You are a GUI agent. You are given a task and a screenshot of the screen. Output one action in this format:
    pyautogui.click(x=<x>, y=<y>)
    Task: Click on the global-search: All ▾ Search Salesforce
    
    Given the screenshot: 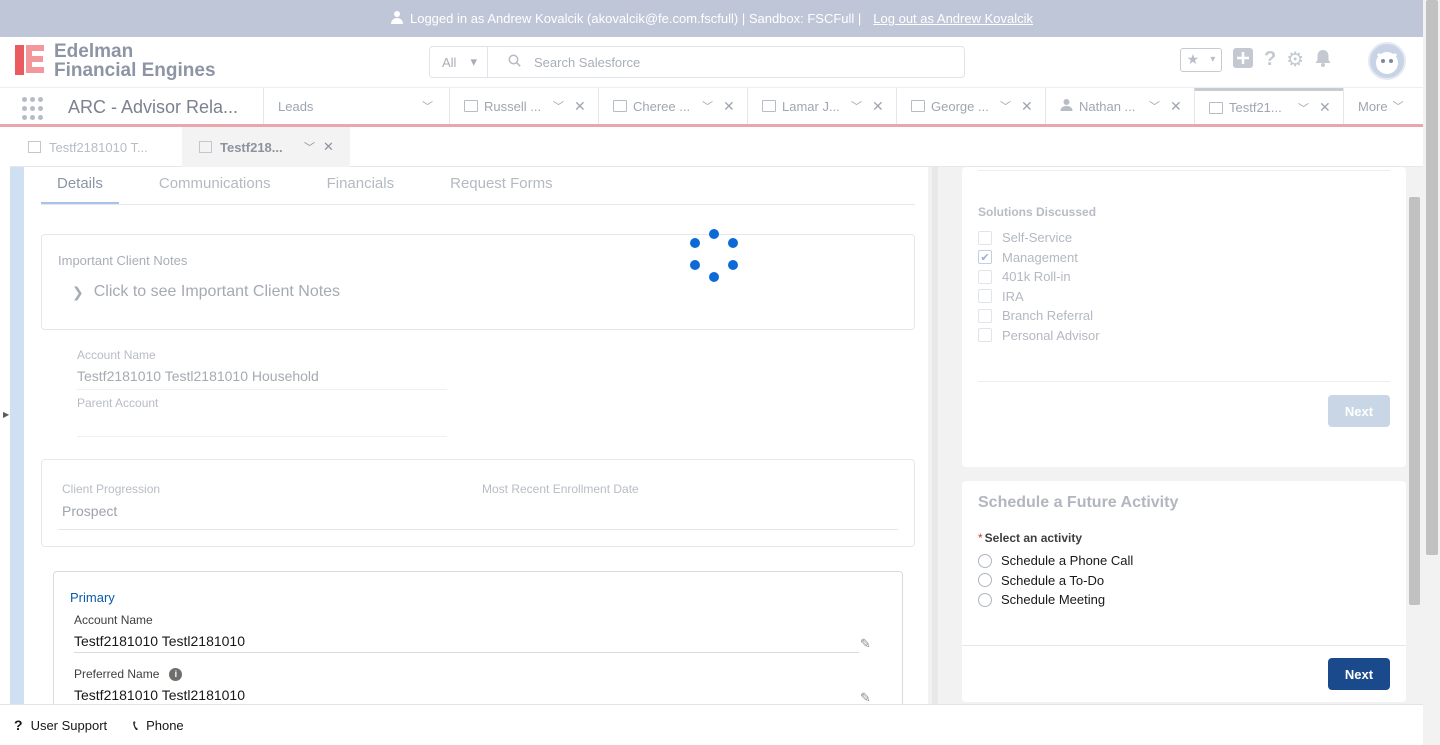 What is the action you would take?
    pyautogui.click(x=697, y=62)
    